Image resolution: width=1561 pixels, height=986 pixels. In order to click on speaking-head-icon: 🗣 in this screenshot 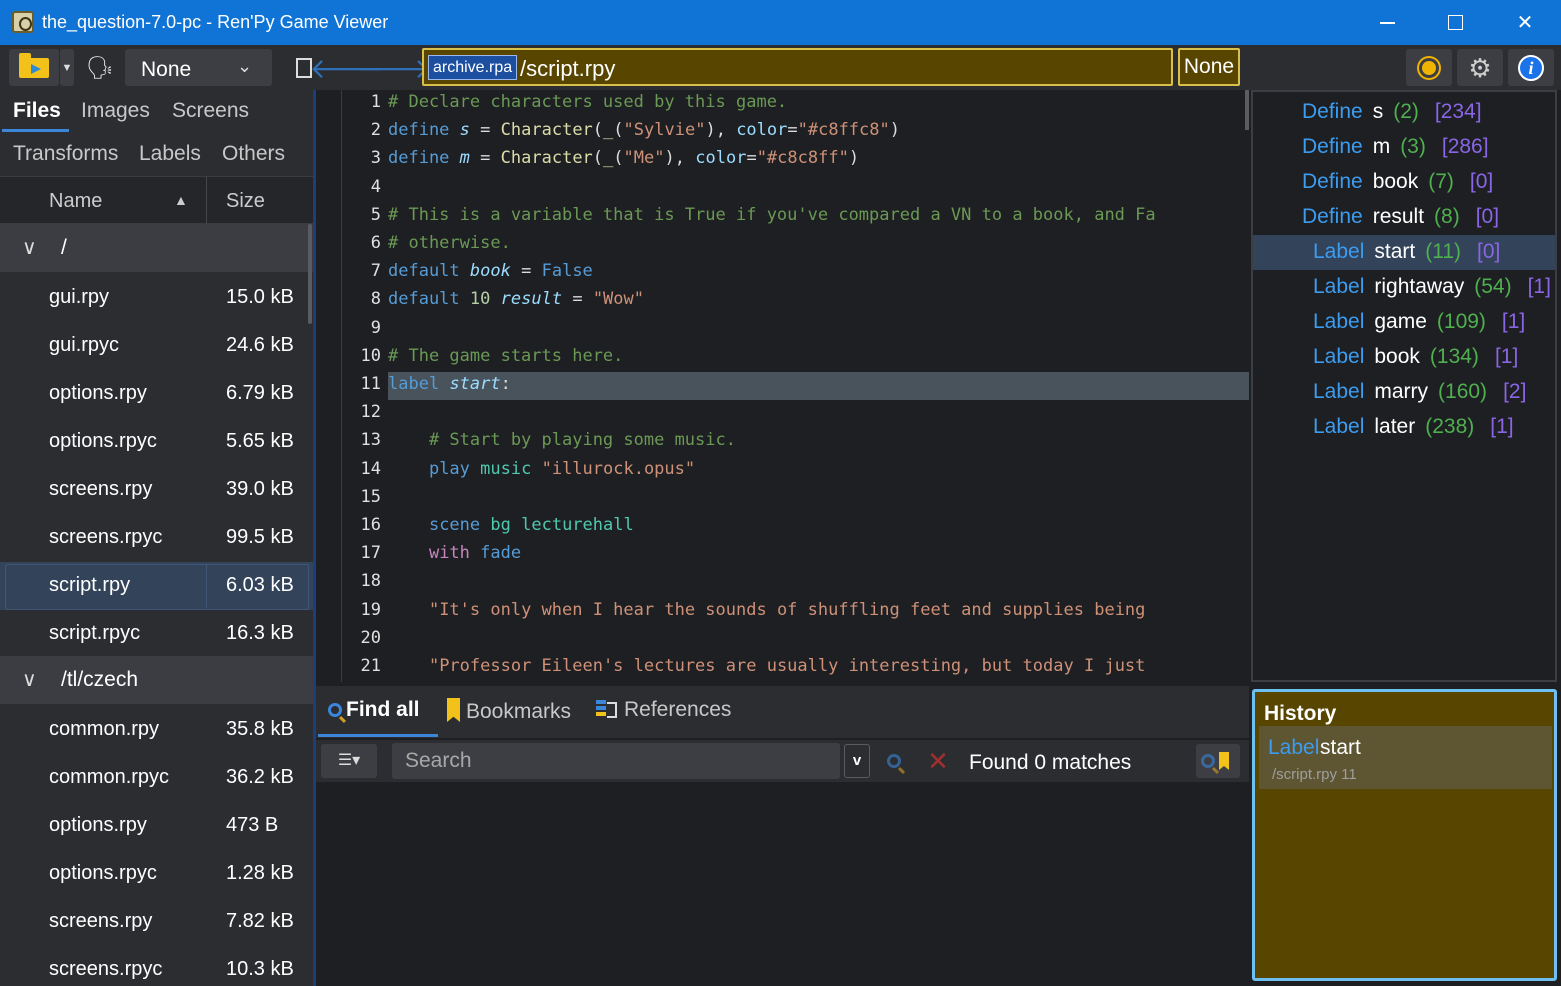, I will do `click(100, 67)`.